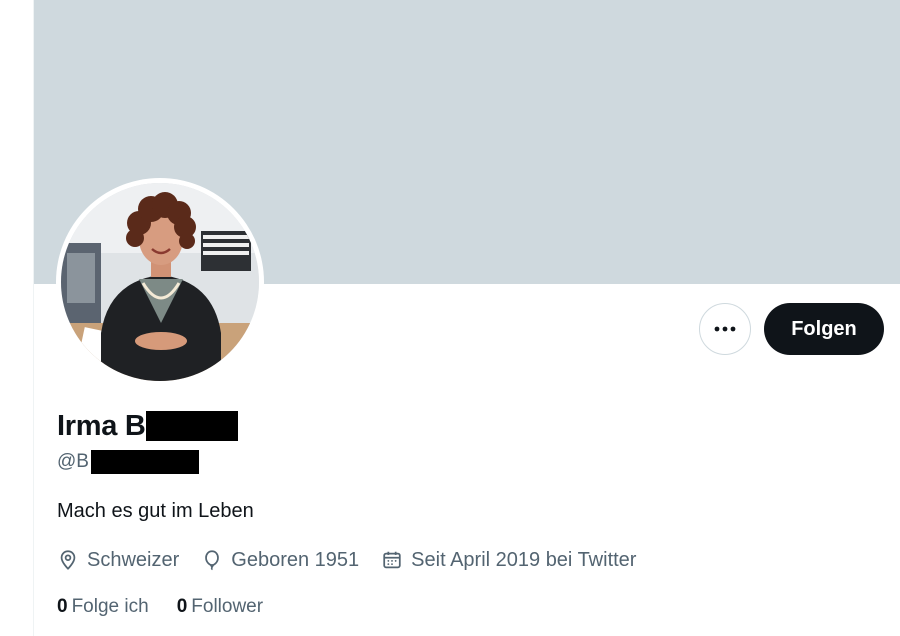  I want to click on joined-item: Seit April 2019 bei Twitter, so click(508, 560).